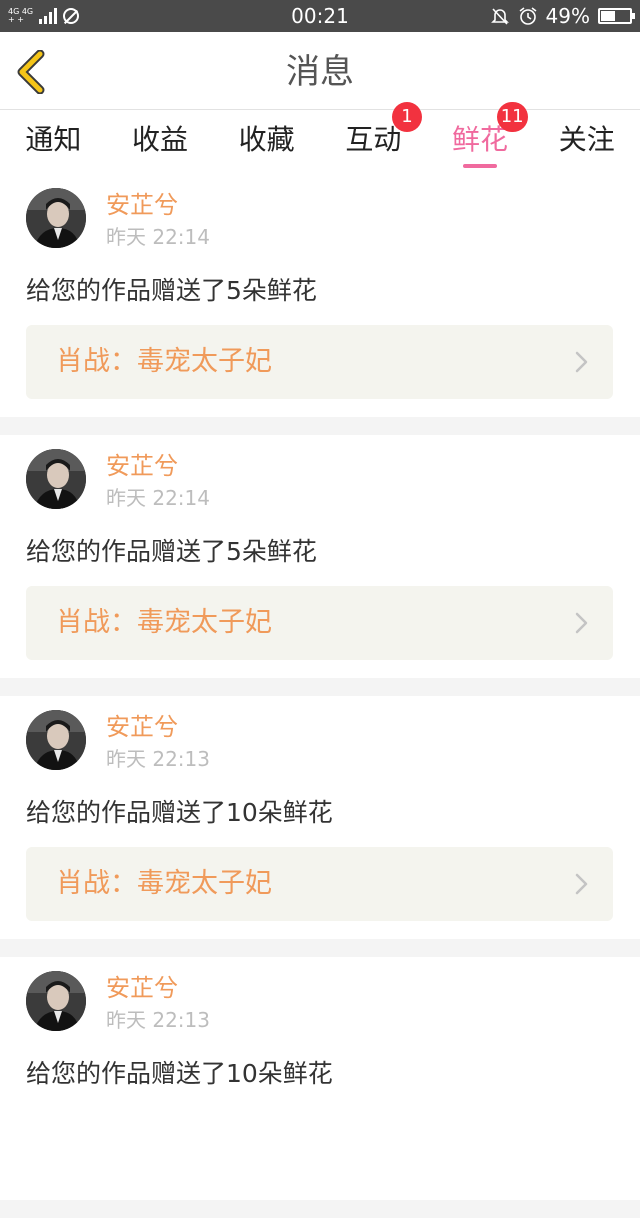  Describe the element at coordinates (499, 16) in the screenshot. I see `mute-bell-icon` at that location.